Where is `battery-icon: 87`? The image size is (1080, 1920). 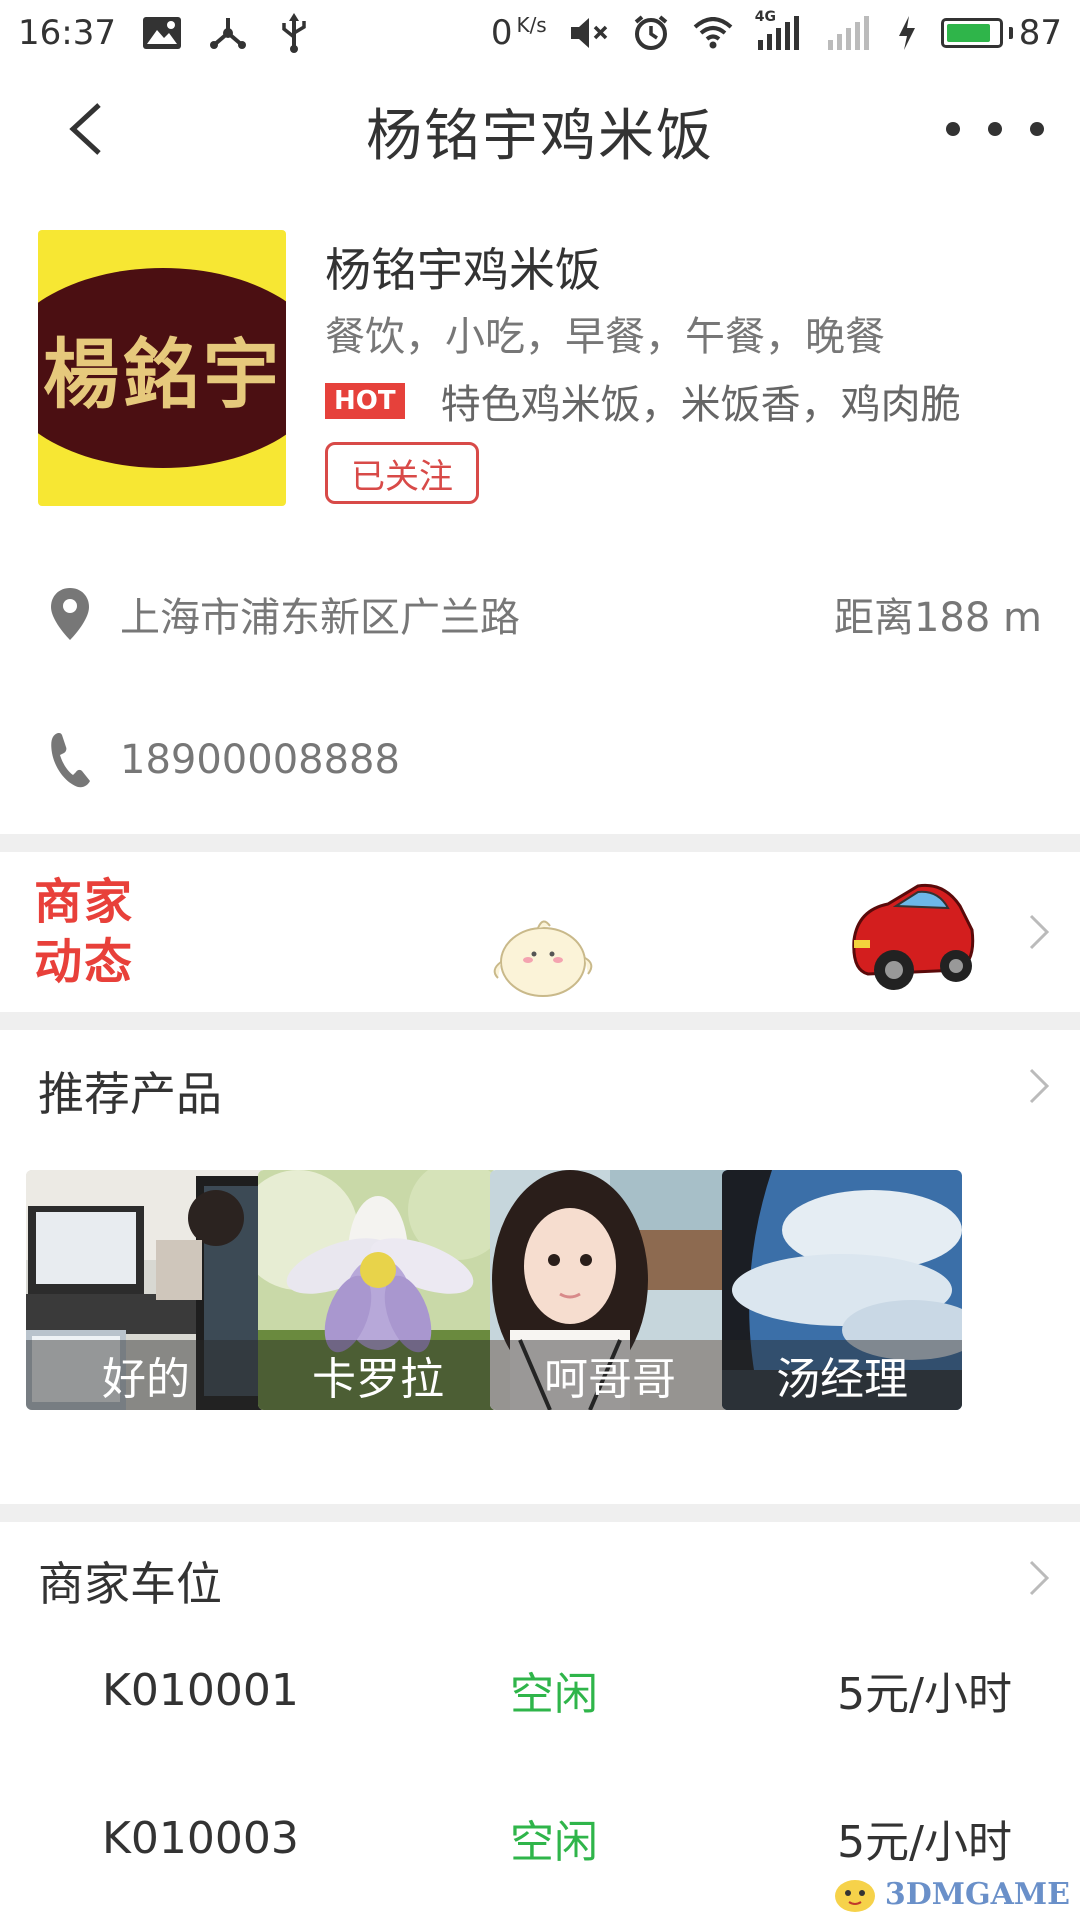 battery-icon: 87 is located at coordinates (1001, 33).